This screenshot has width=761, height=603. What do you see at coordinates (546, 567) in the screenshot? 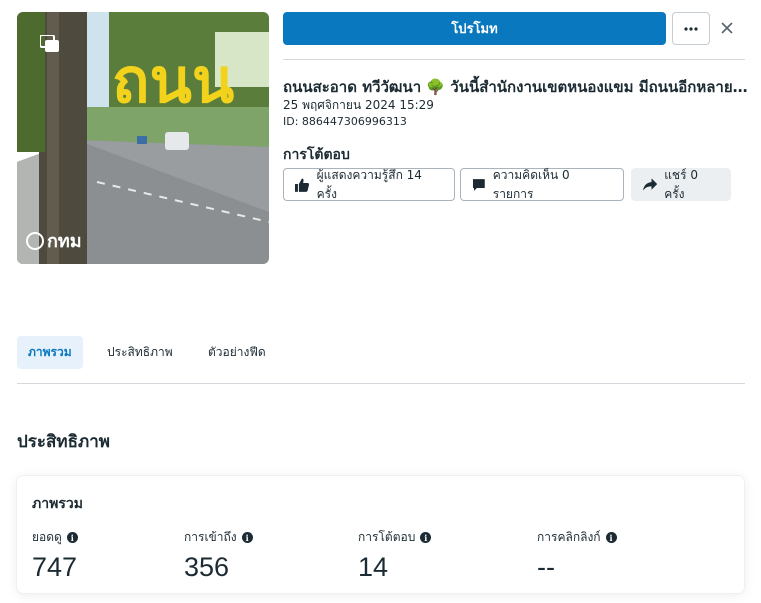
I see `metric-value: --` at bounding box center [546, 567].